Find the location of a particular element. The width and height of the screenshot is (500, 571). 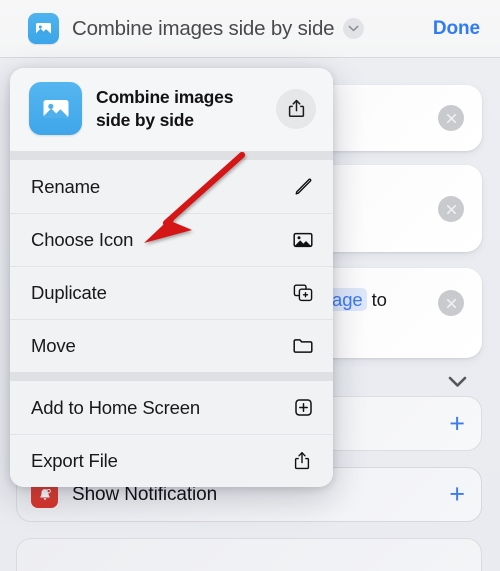

menu-item-label: Add to Home Screen is located at coordinates (116, 407).